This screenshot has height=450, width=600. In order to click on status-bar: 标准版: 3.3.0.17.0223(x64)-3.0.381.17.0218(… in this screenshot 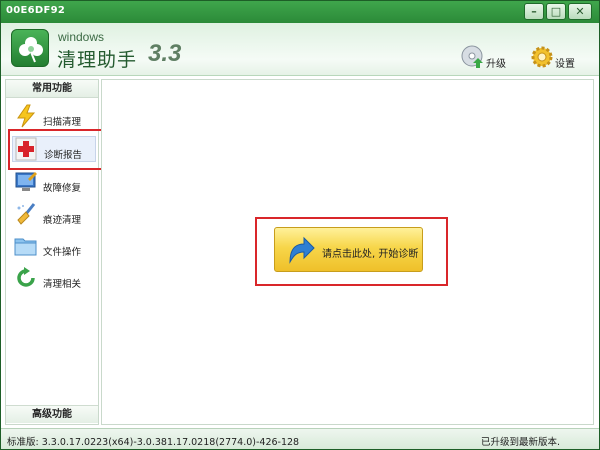, I will do `click(300, 438)`.